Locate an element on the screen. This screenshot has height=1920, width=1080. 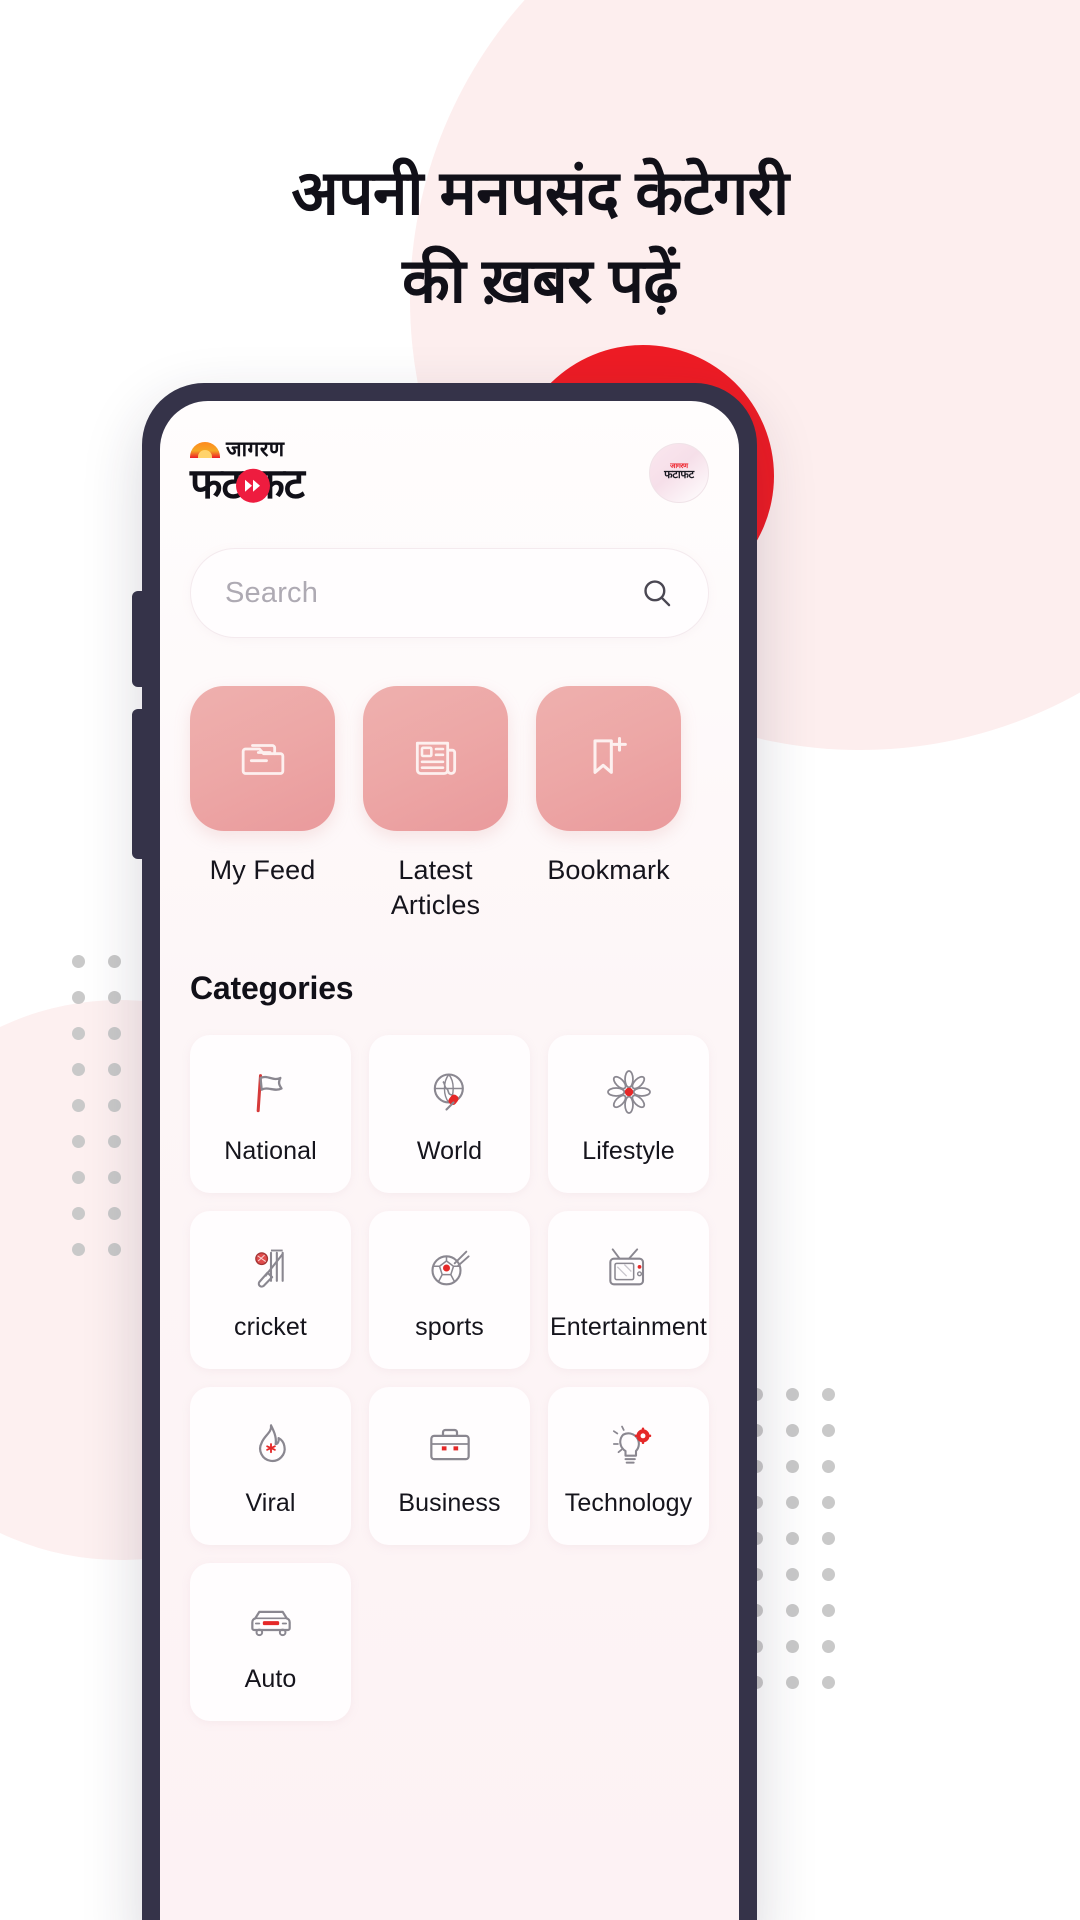
flame-icon is located at coordinates (271, 1444).